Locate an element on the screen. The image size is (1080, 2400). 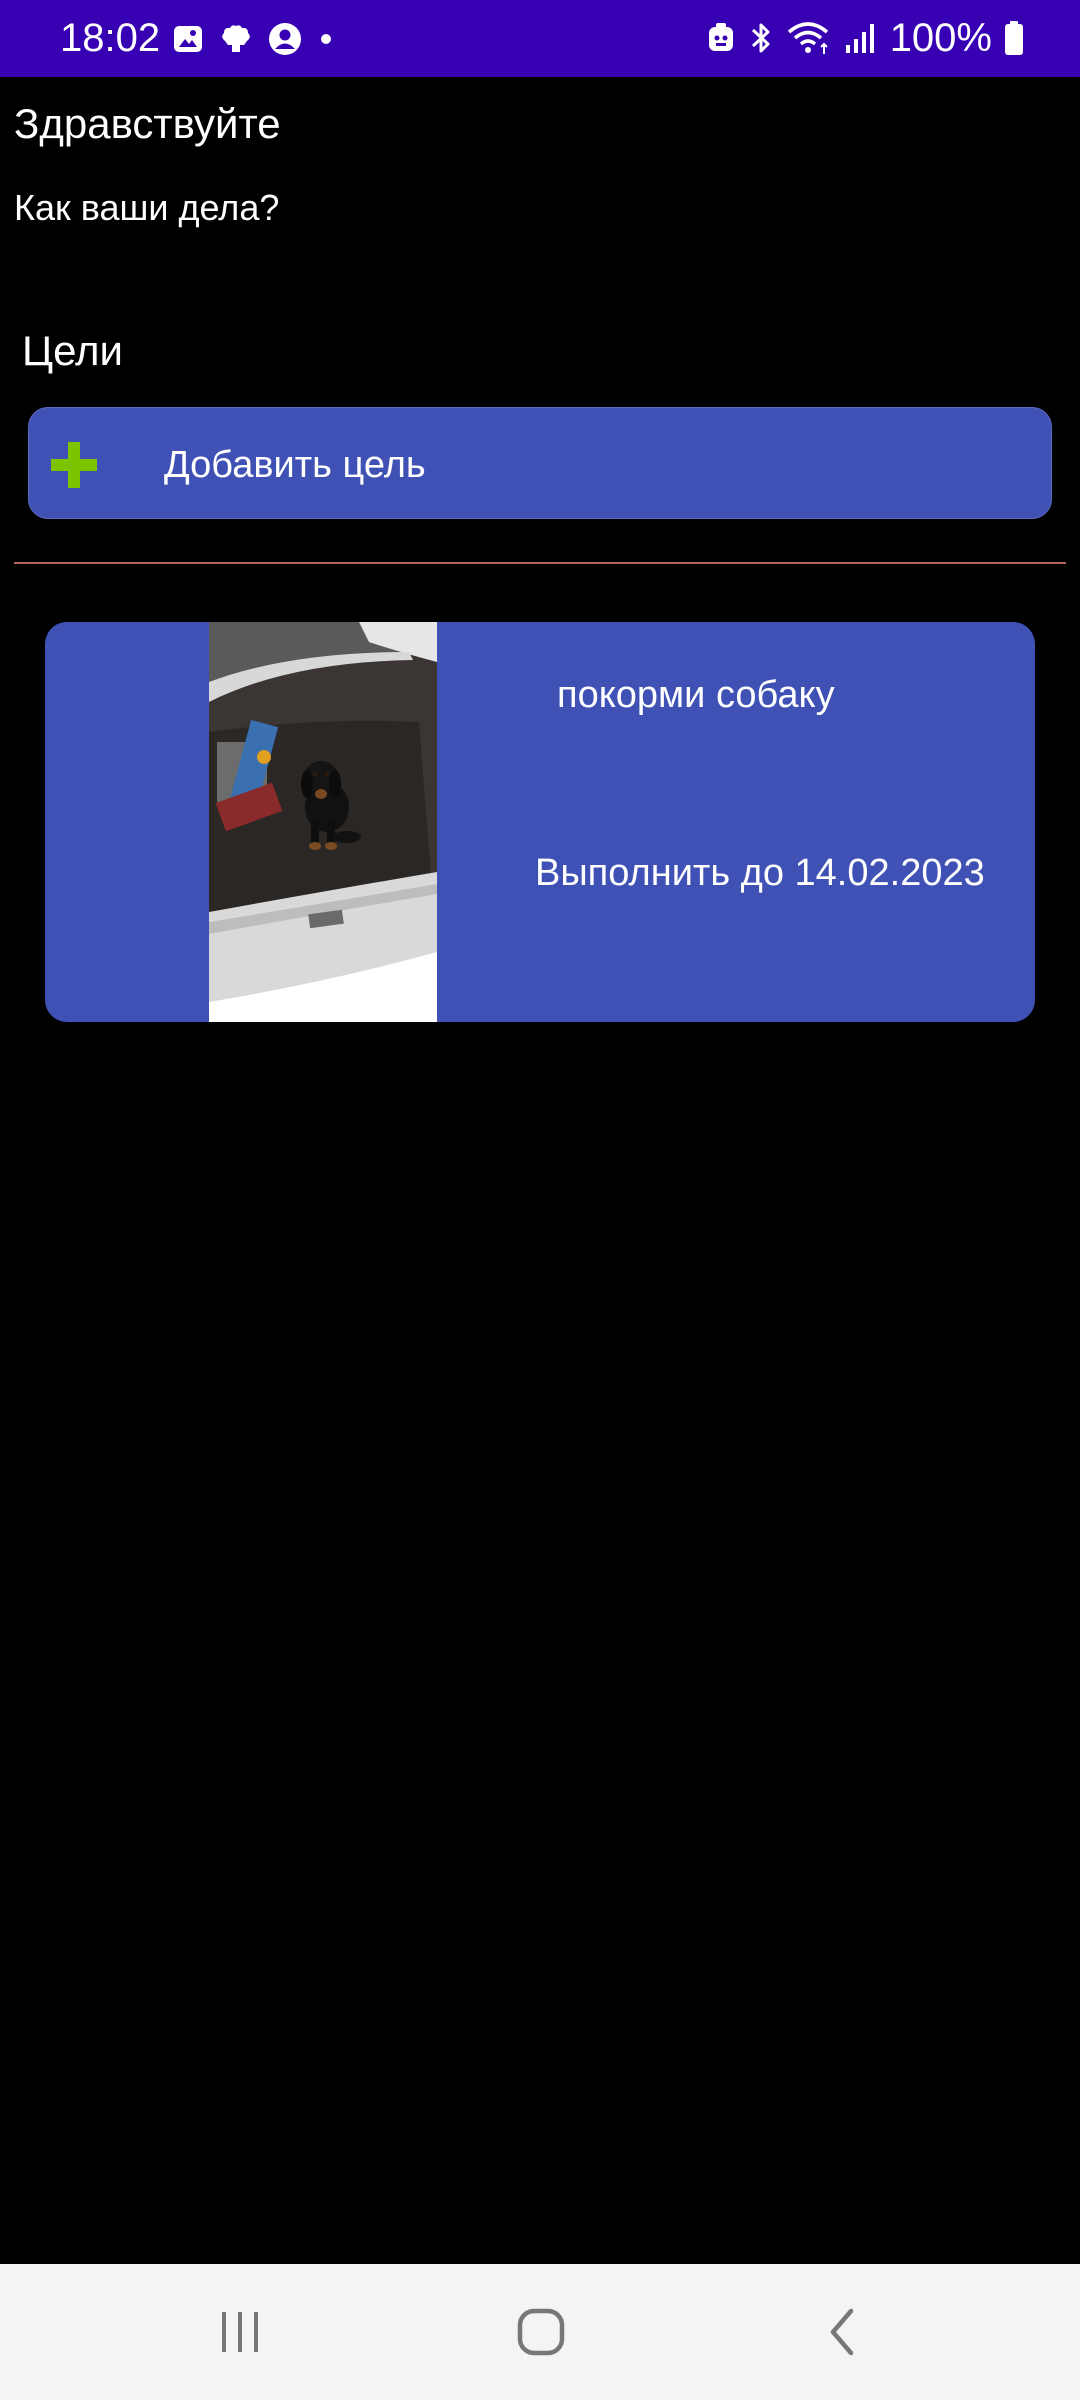
goal-photo is located at coordinates (323, 822).